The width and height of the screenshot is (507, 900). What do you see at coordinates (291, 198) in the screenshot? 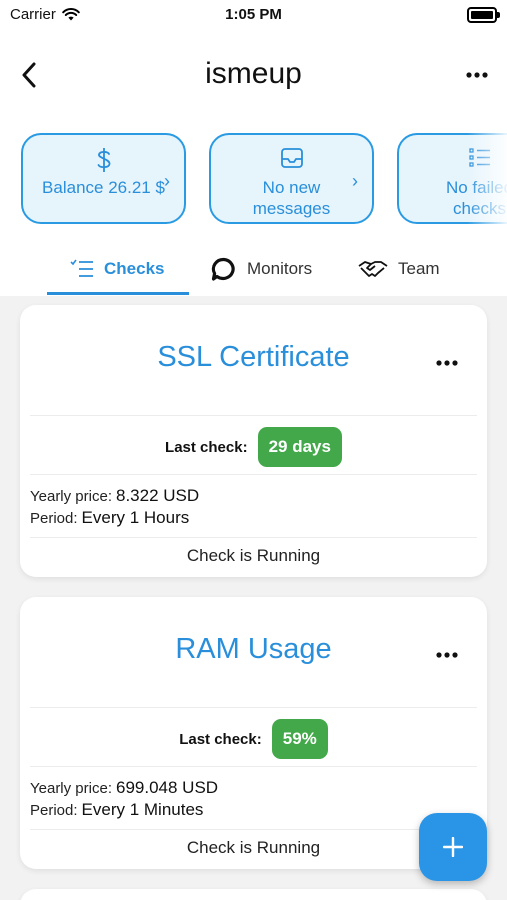
I see `messages-label: No new messages` at bounding box center [291, 198].